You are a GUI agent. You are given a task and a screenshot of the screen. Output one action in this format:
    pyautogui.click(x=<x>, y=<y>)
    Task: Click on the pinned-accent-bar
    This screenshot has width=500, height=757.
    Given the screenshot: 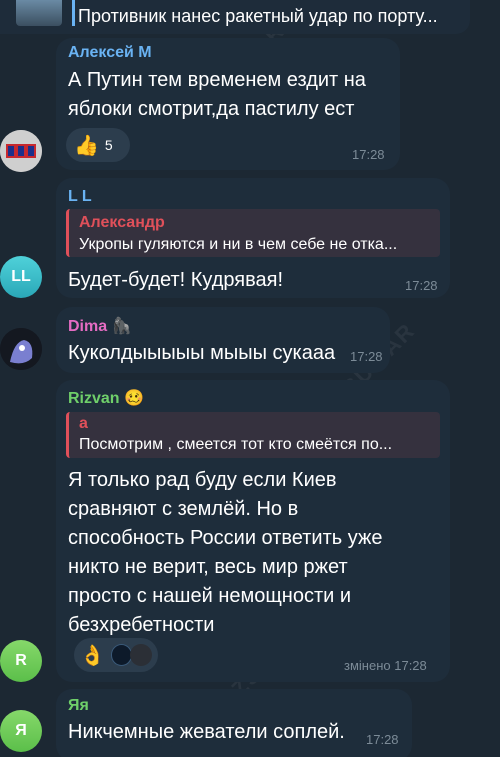 What is the action you would take?
    pyautogui.click(x=73, y=13)
    